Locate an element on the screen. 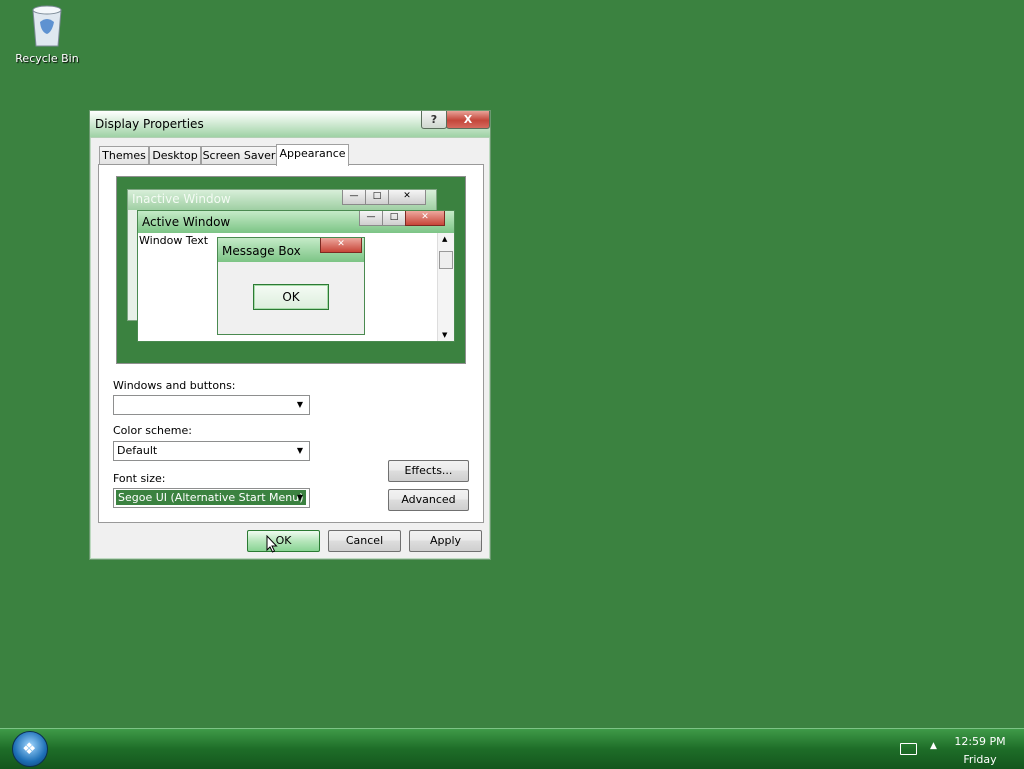 The image size is (1024, 769). recycle-bin-desktop-icon: Recycle Bin is located at coordinates (47, 34).